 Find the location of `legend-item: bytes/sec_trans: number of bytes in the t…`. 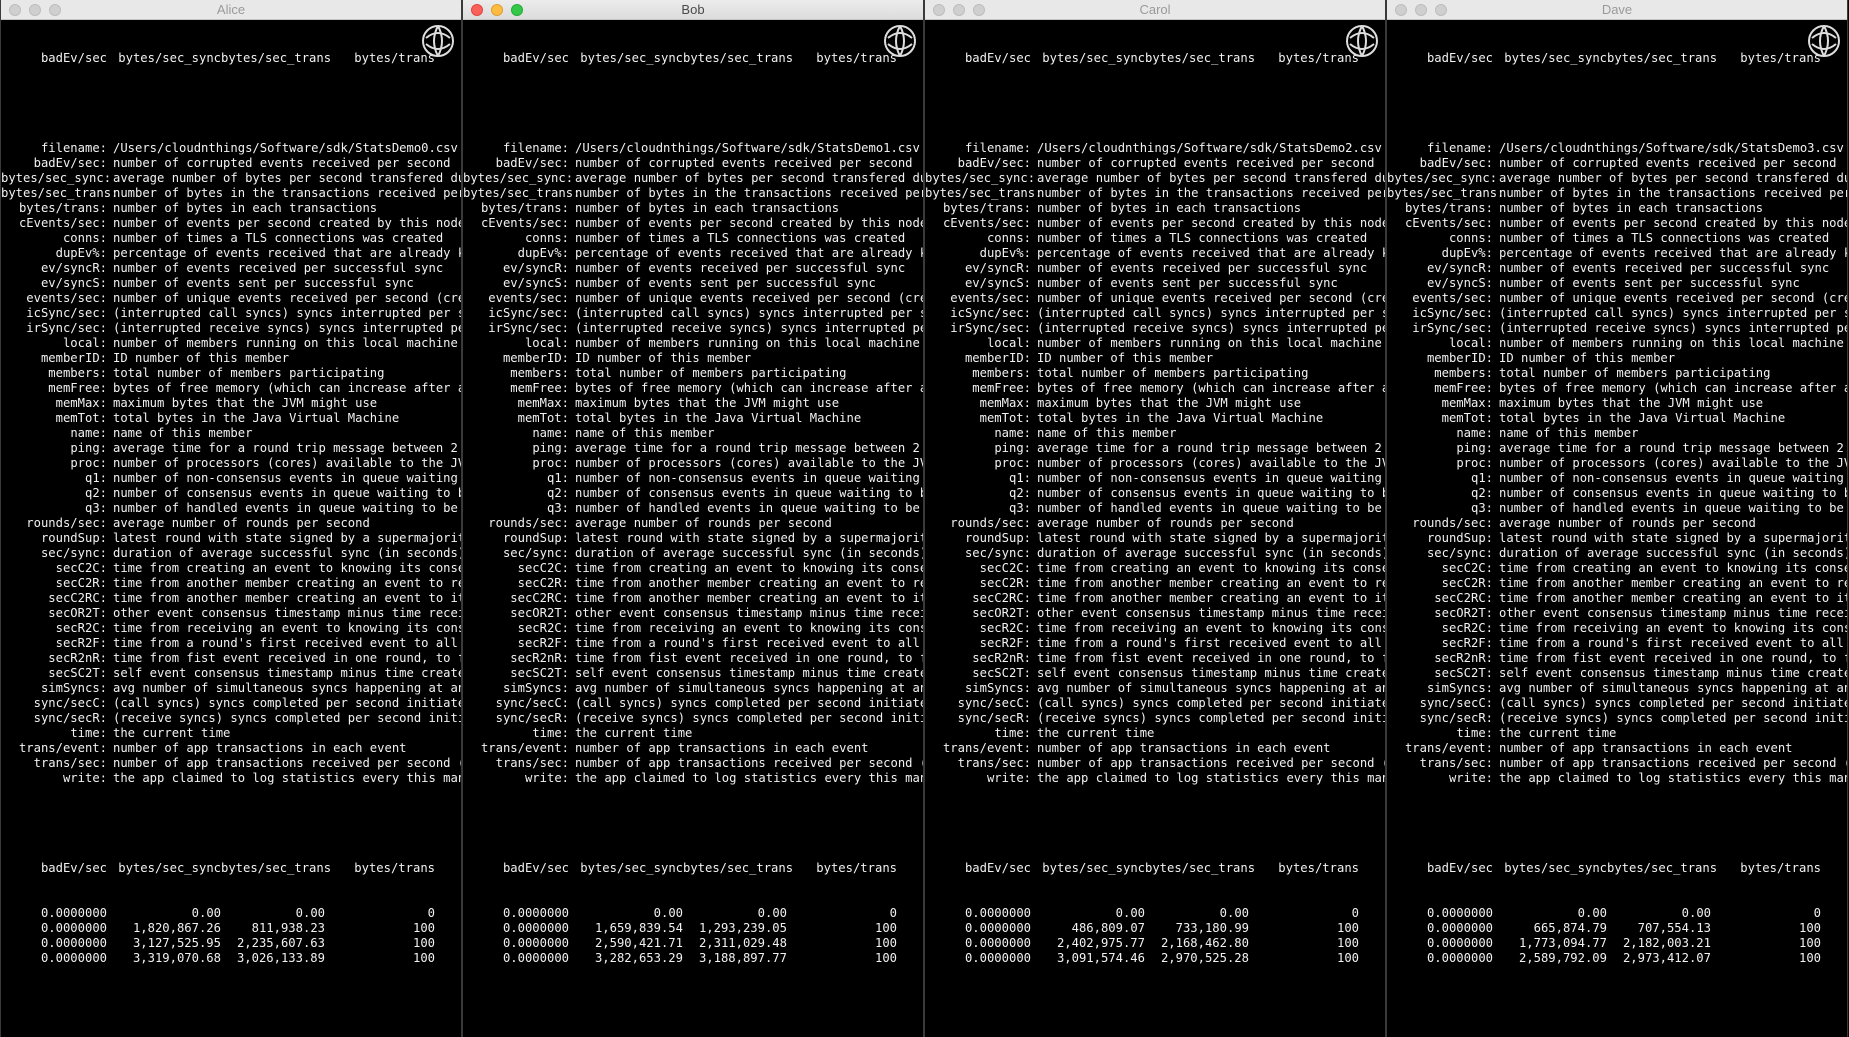

legend-item: bytes/sec_trans: number of bytes in the t… is located at coordinates (231, 193).